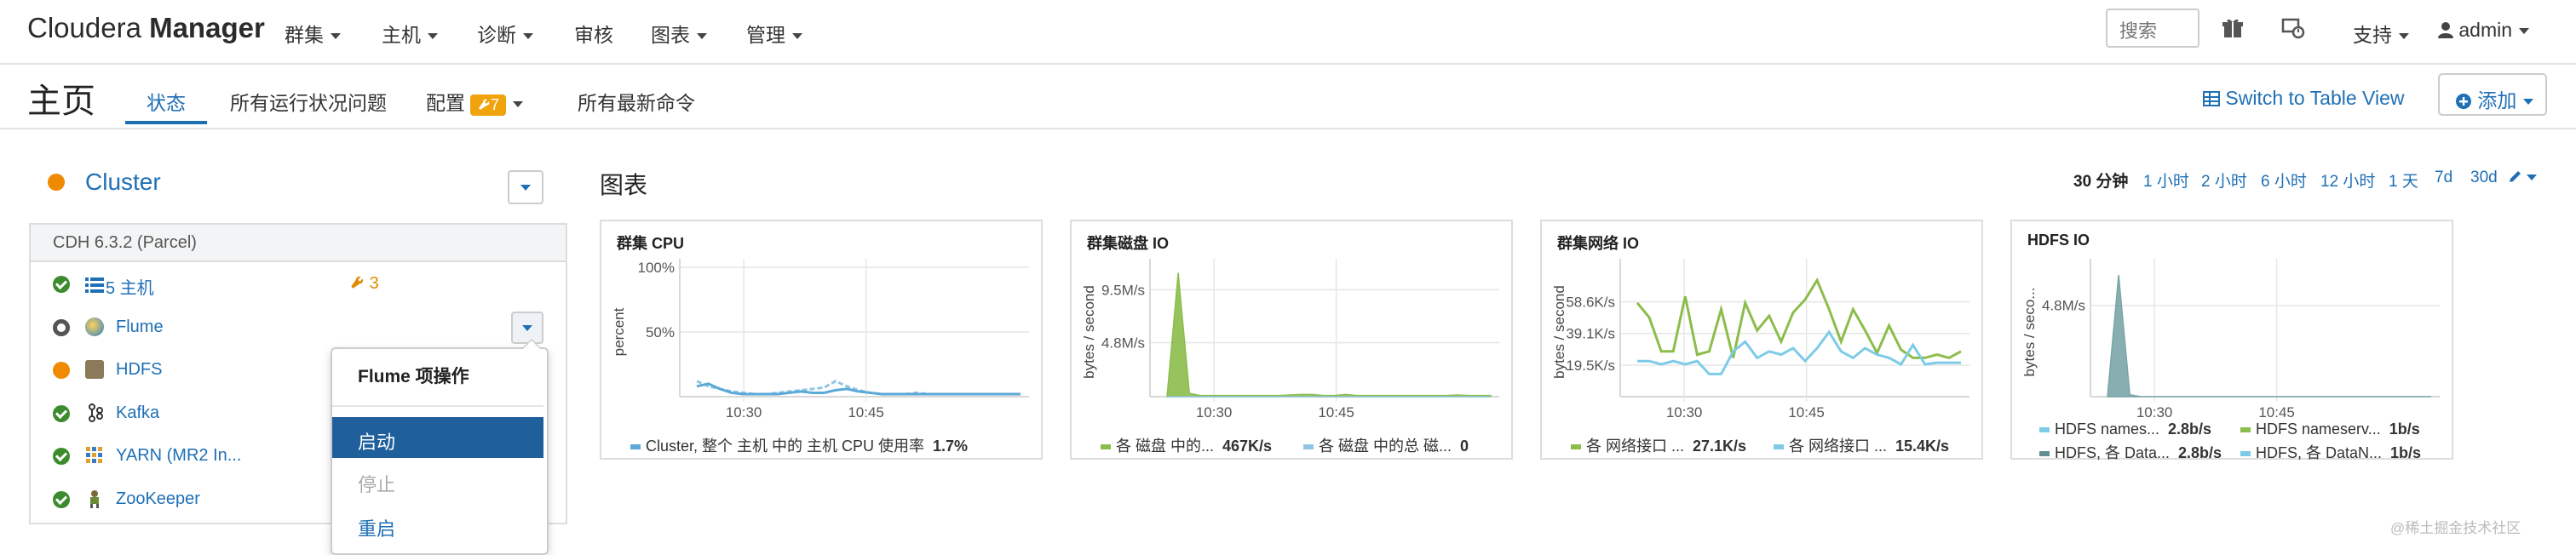 The width and height of the screenshot is (2576, 555). Describe the element at coordinates (139, 370) in the screenshot. I see `service-name: HDFS` at that location.